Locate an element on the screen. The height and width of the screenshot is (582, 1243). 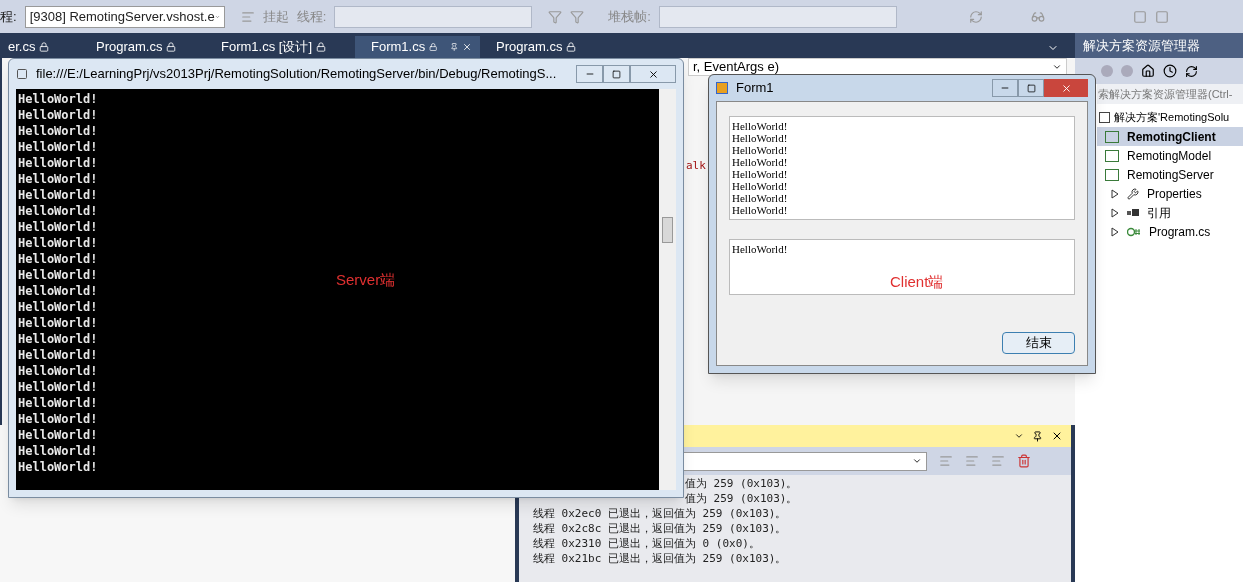
thread-label: 线程: is located at coordinates (311, 16).